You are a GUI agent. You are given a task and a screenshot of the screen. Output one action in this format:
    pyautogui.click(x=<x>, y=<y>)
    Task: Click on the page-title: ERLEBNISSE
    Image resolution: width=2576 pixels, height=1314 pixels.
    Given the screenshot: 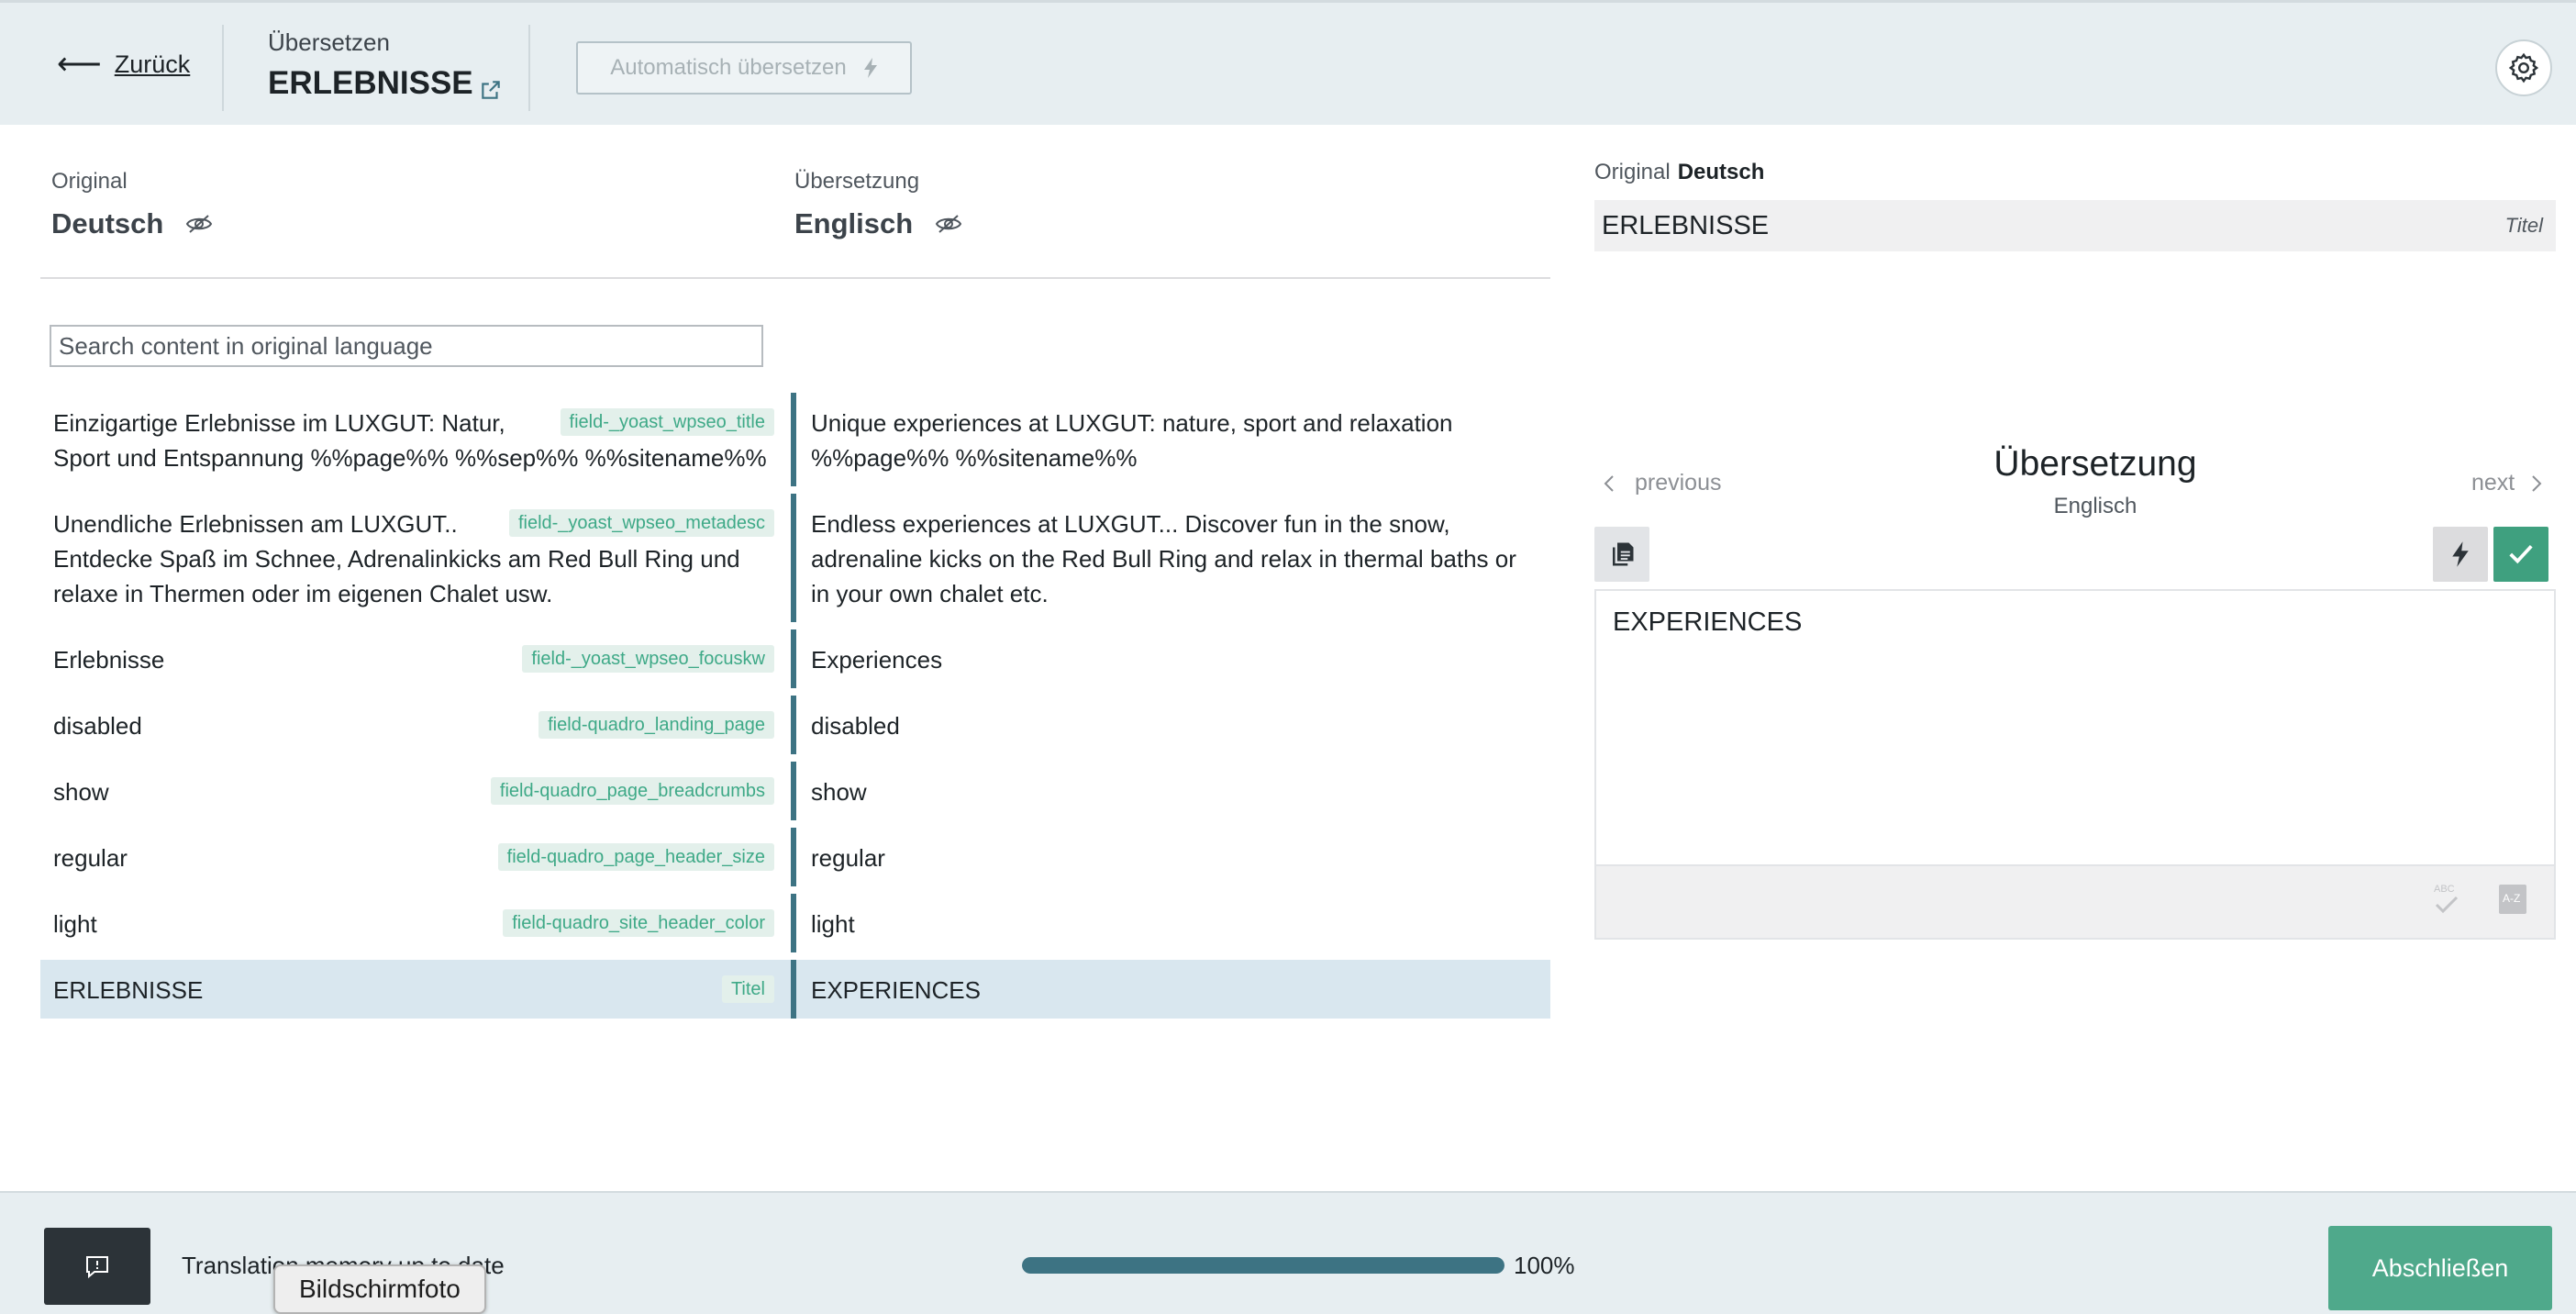 What is the action you would take?
    pyautogui.click(x=385, y=83)
    